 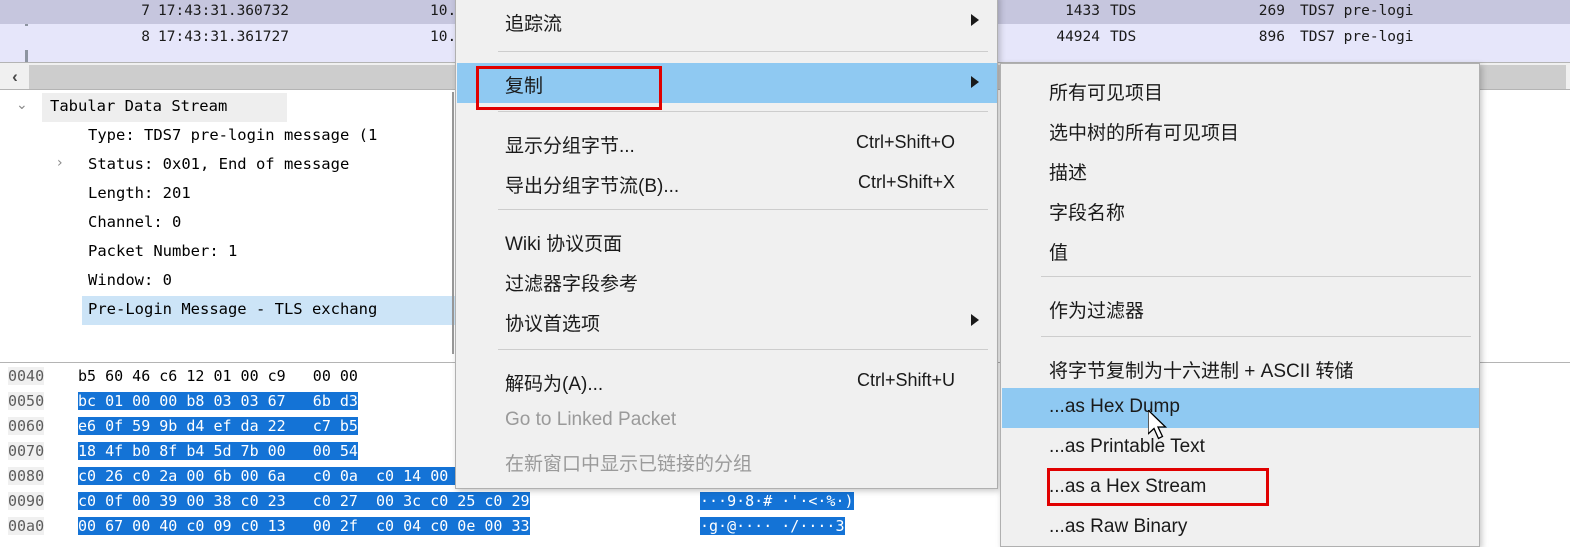 I want to click on tree-row-label: Pre-Login Message - TLS exchang, so click(x=233, y=309).